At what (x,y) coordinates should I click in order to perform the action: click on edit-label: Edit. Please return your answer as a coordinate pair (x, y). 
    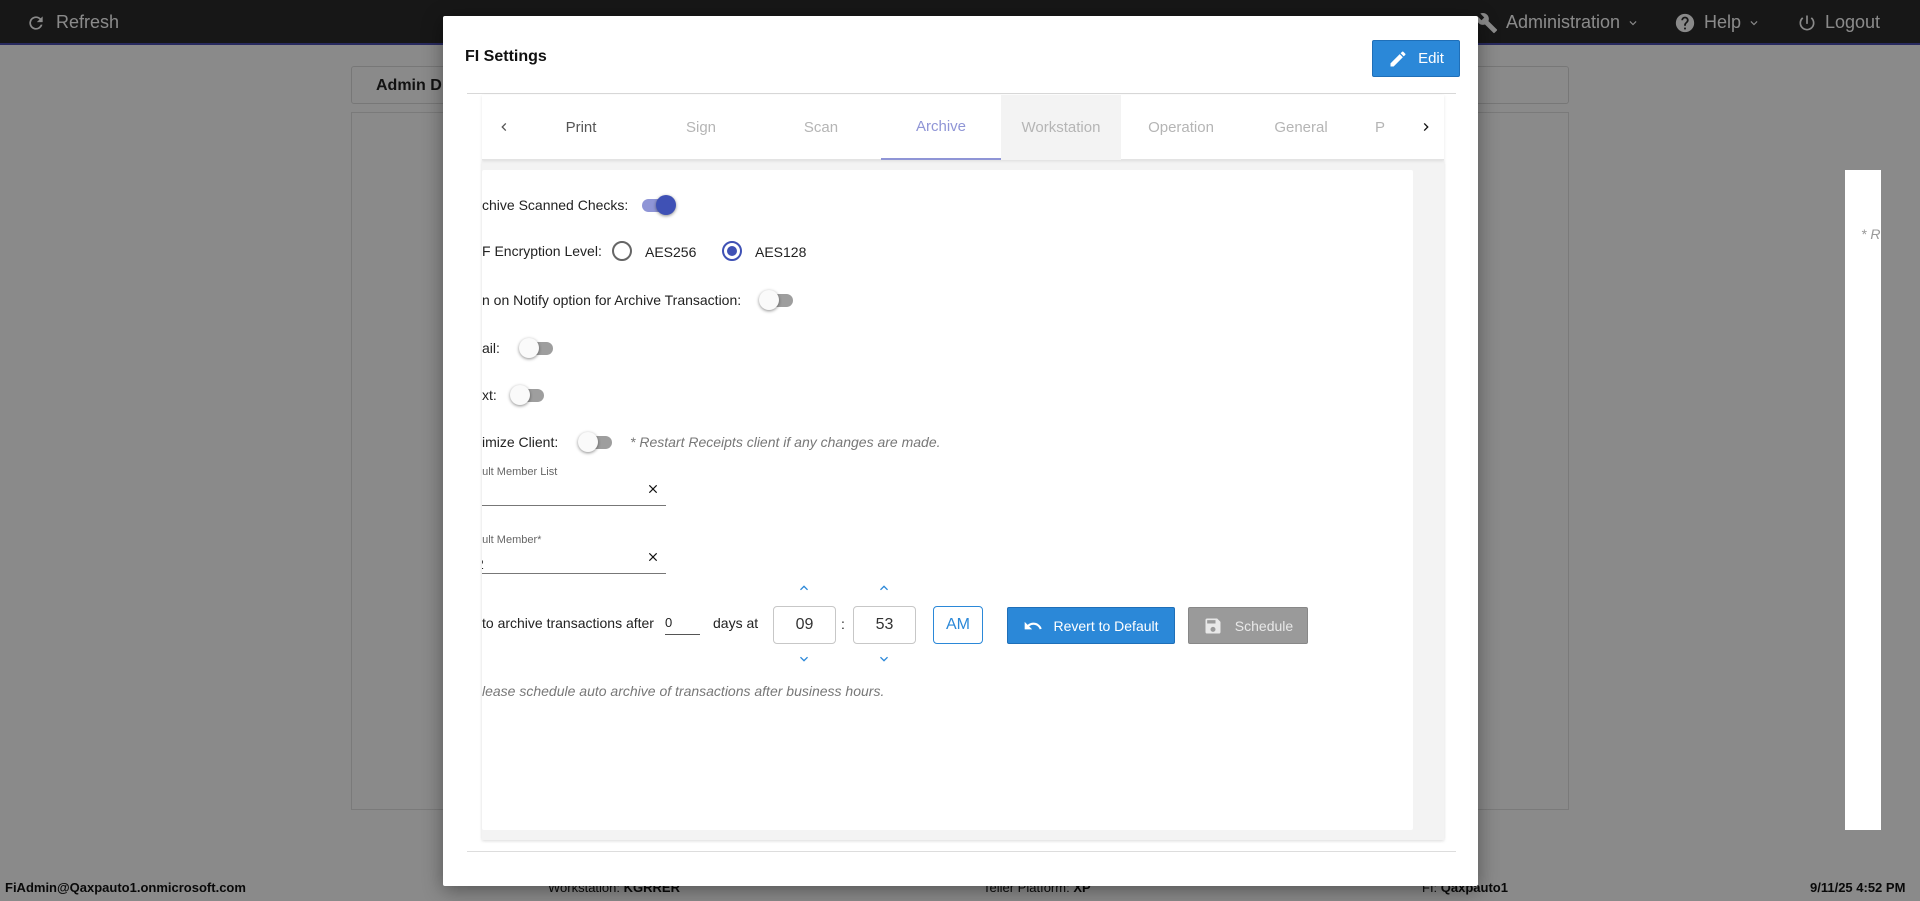
    Looking at the image, I should click on (1431, 58).